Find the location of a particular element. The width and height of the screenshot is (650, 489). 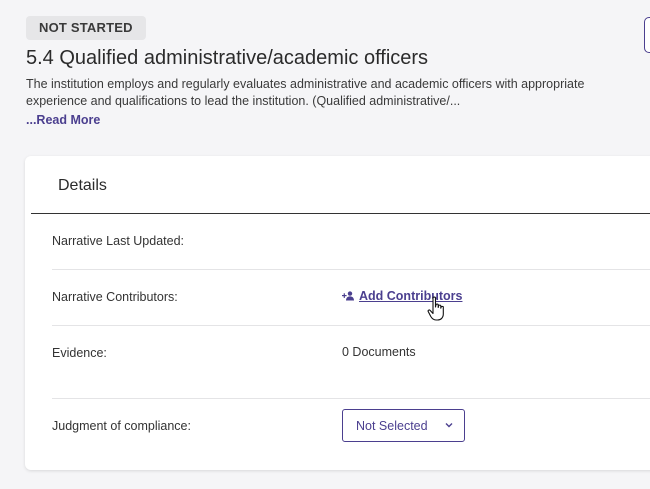

details-title: Details is located at coordinates (82, 185).